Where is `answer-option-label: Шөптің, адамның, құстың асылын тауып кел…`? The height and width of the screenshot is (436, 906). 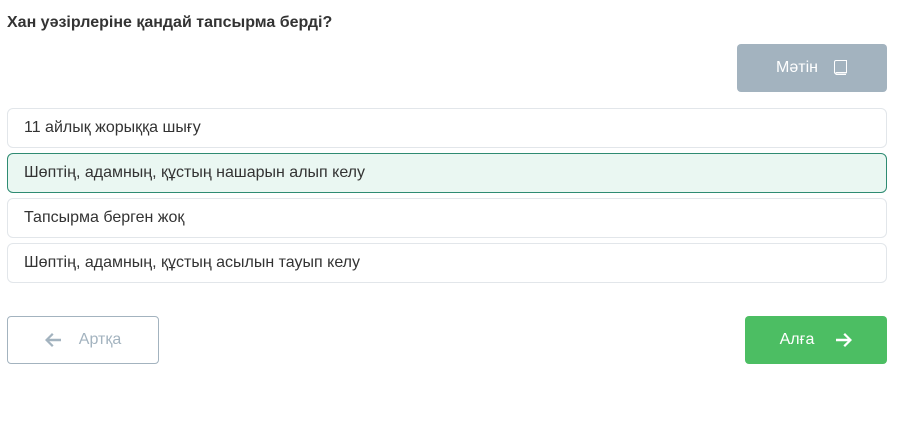 answer-option-label: Шөптің, адамның, құстың асылын тауып кел… is located at coordinates (192, 262).